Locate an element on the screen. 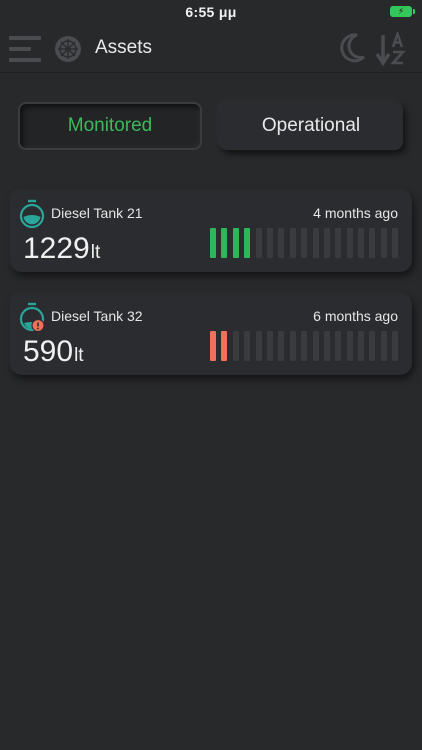 The image size is (422, 750). status-time: 6:55 μμ is located at coordinates (211, 12).